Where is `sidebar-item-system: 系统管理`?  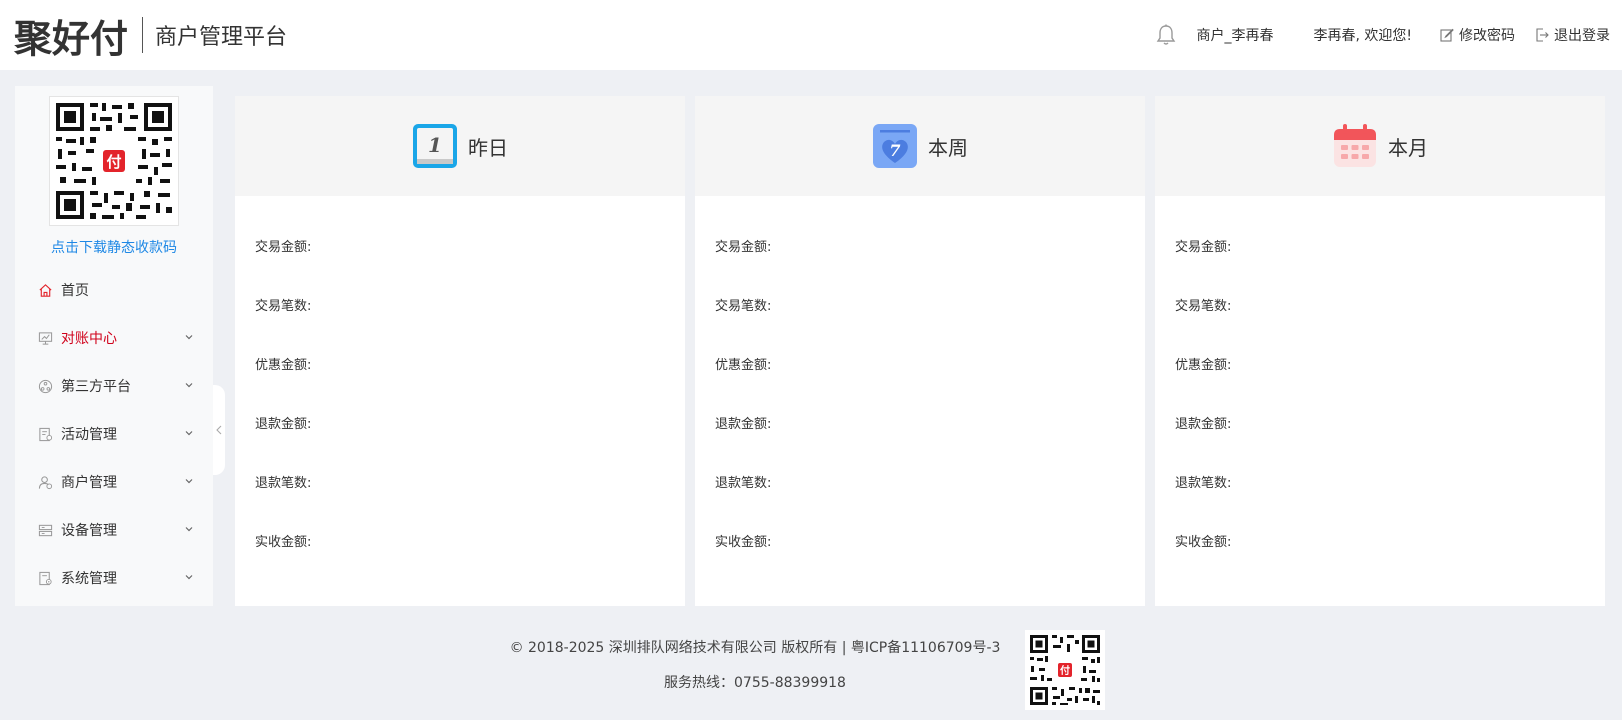
sidebar-item-system: 系统管理 is located at coordinates (114, 578).